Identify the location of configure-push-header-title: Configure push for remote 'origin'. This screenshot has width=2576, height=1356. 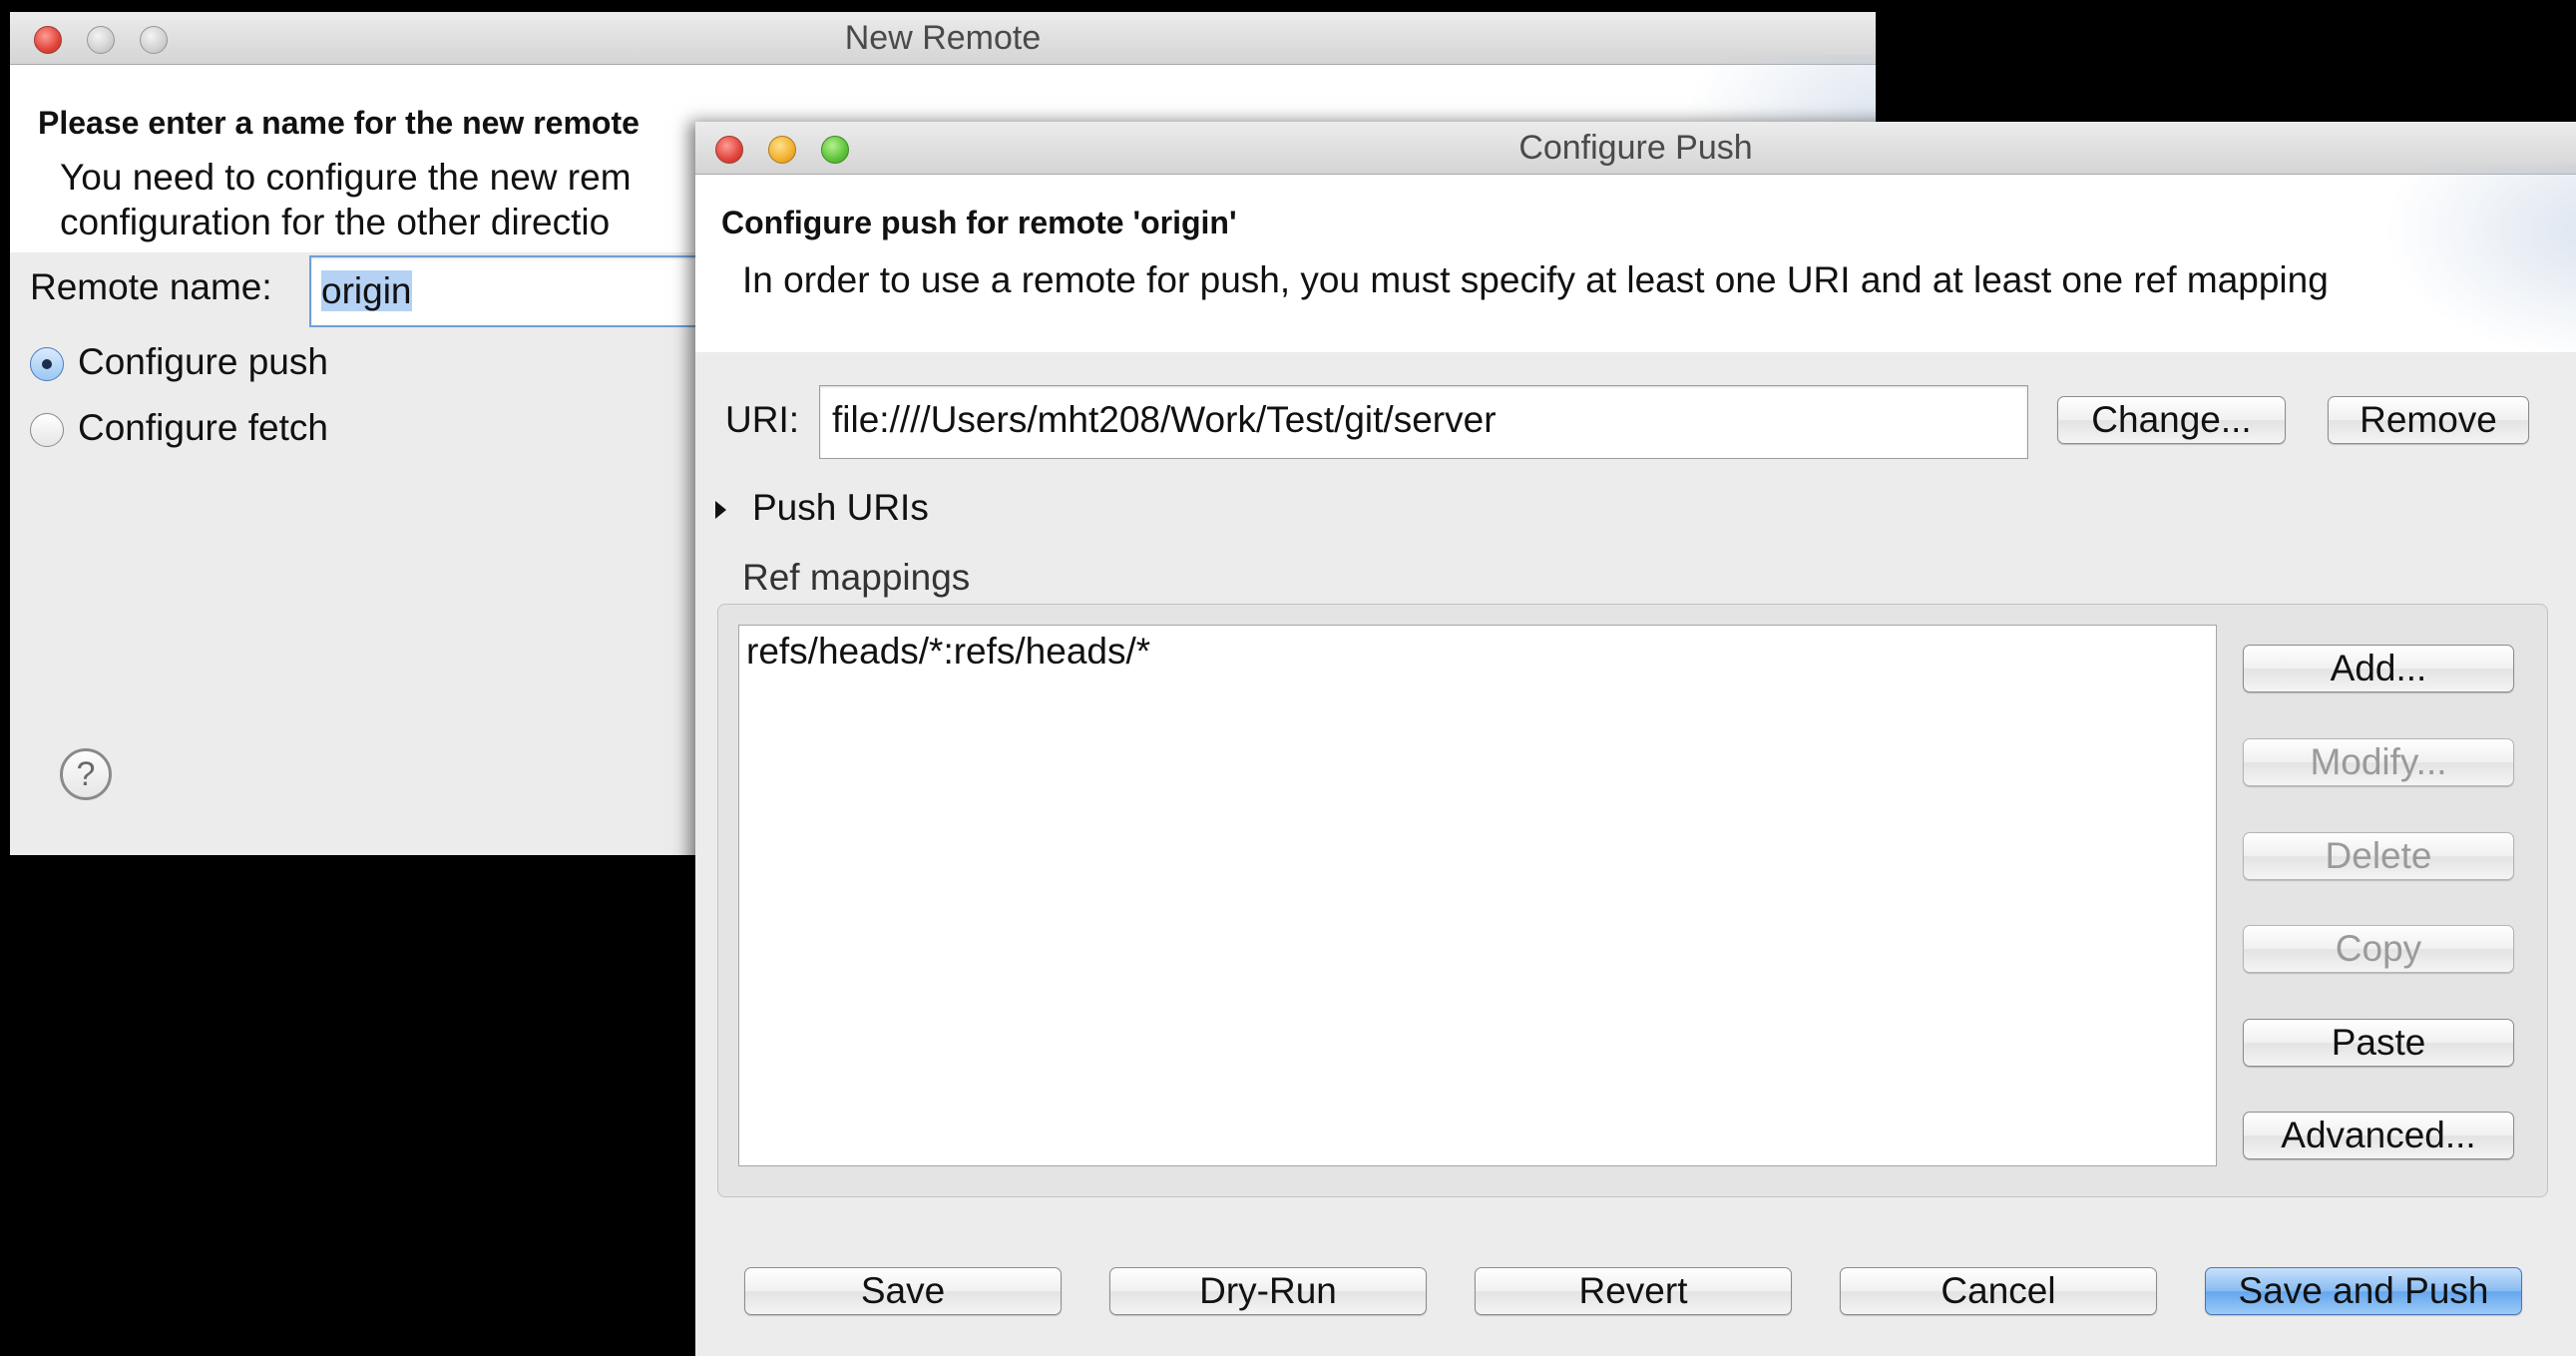
(979, 223).